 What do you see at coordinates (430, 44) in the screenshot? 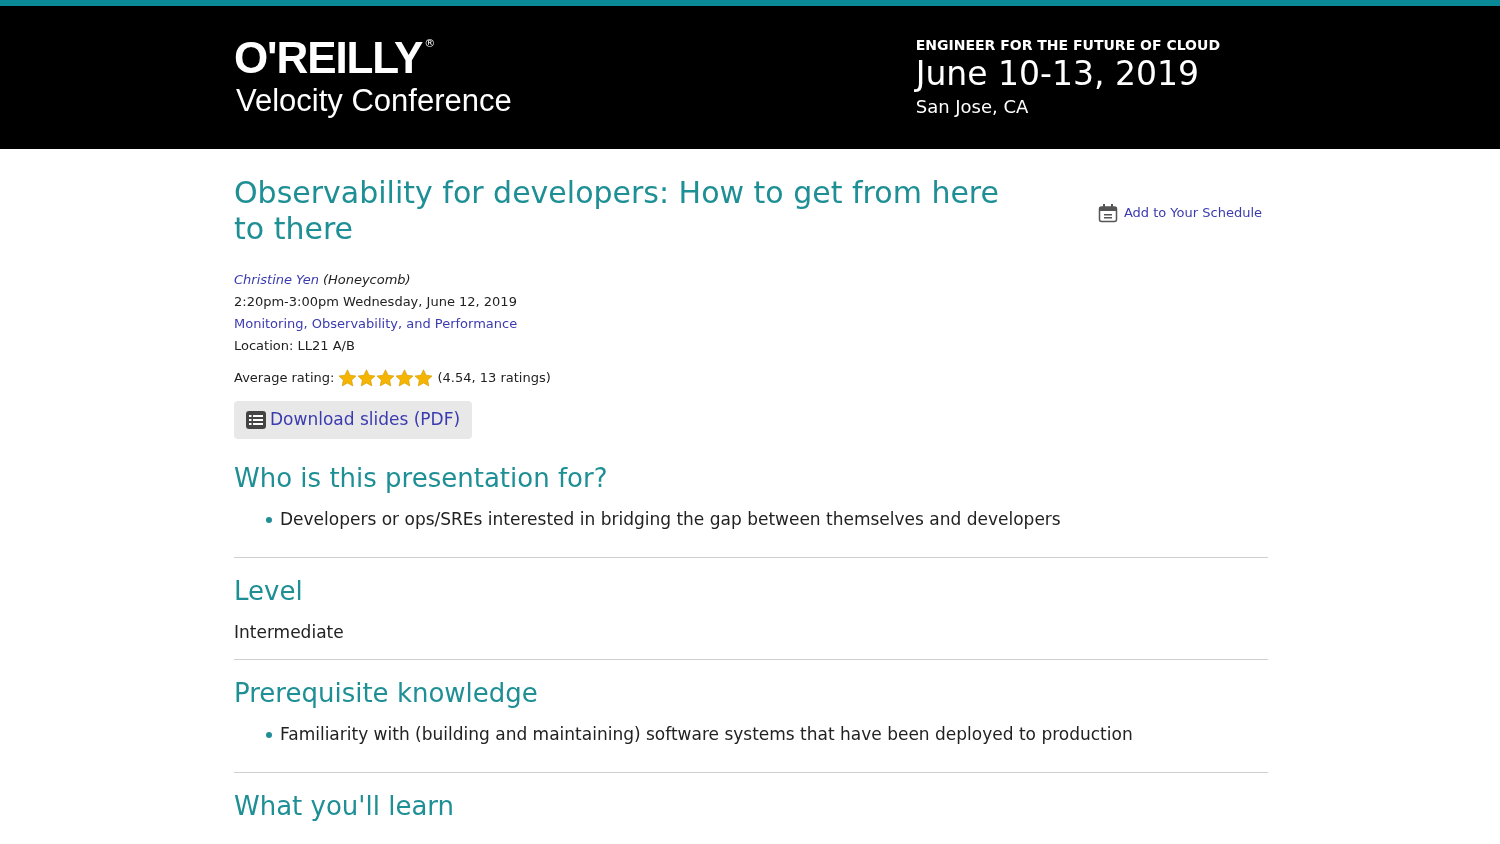
I see `registered-mark: ®` at bounding box center [430, 44].